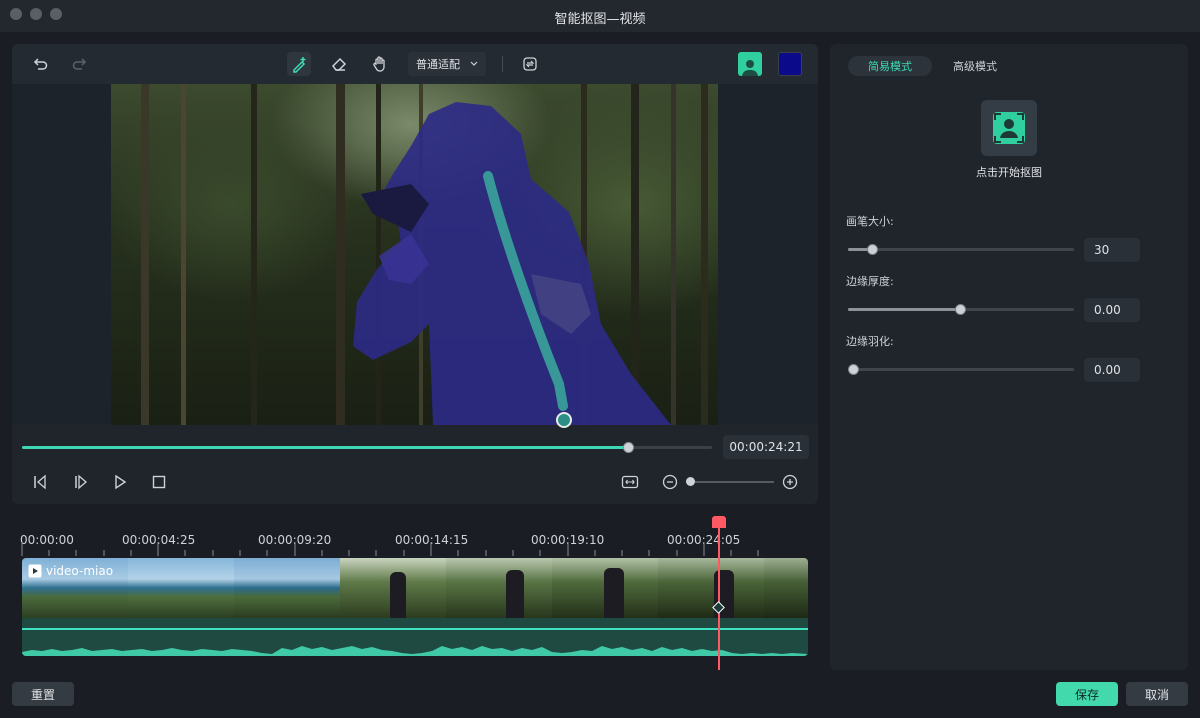 The height and width of the screenshot is (718, 1200). I want to click on portrait-cutout-icon, so click(1009, 128).